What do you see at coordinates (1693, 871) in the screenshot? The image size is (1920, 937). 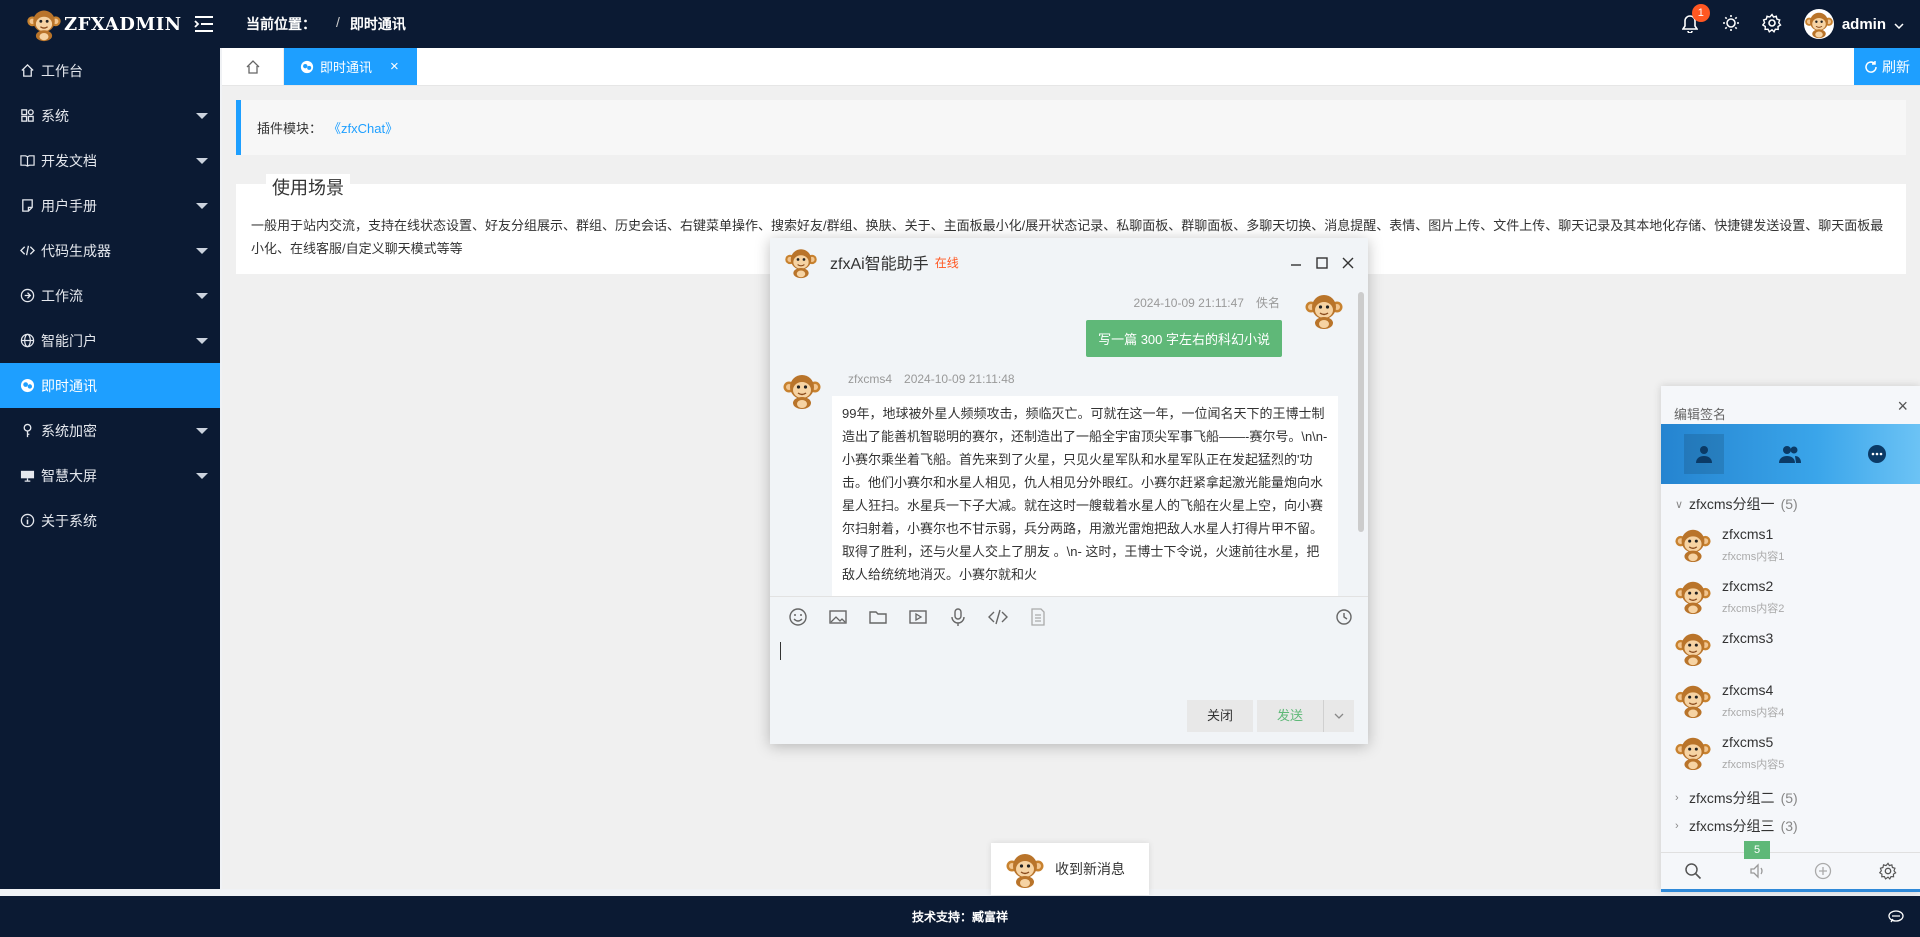 I see `search-icon` at bounding box center [1693, 871].